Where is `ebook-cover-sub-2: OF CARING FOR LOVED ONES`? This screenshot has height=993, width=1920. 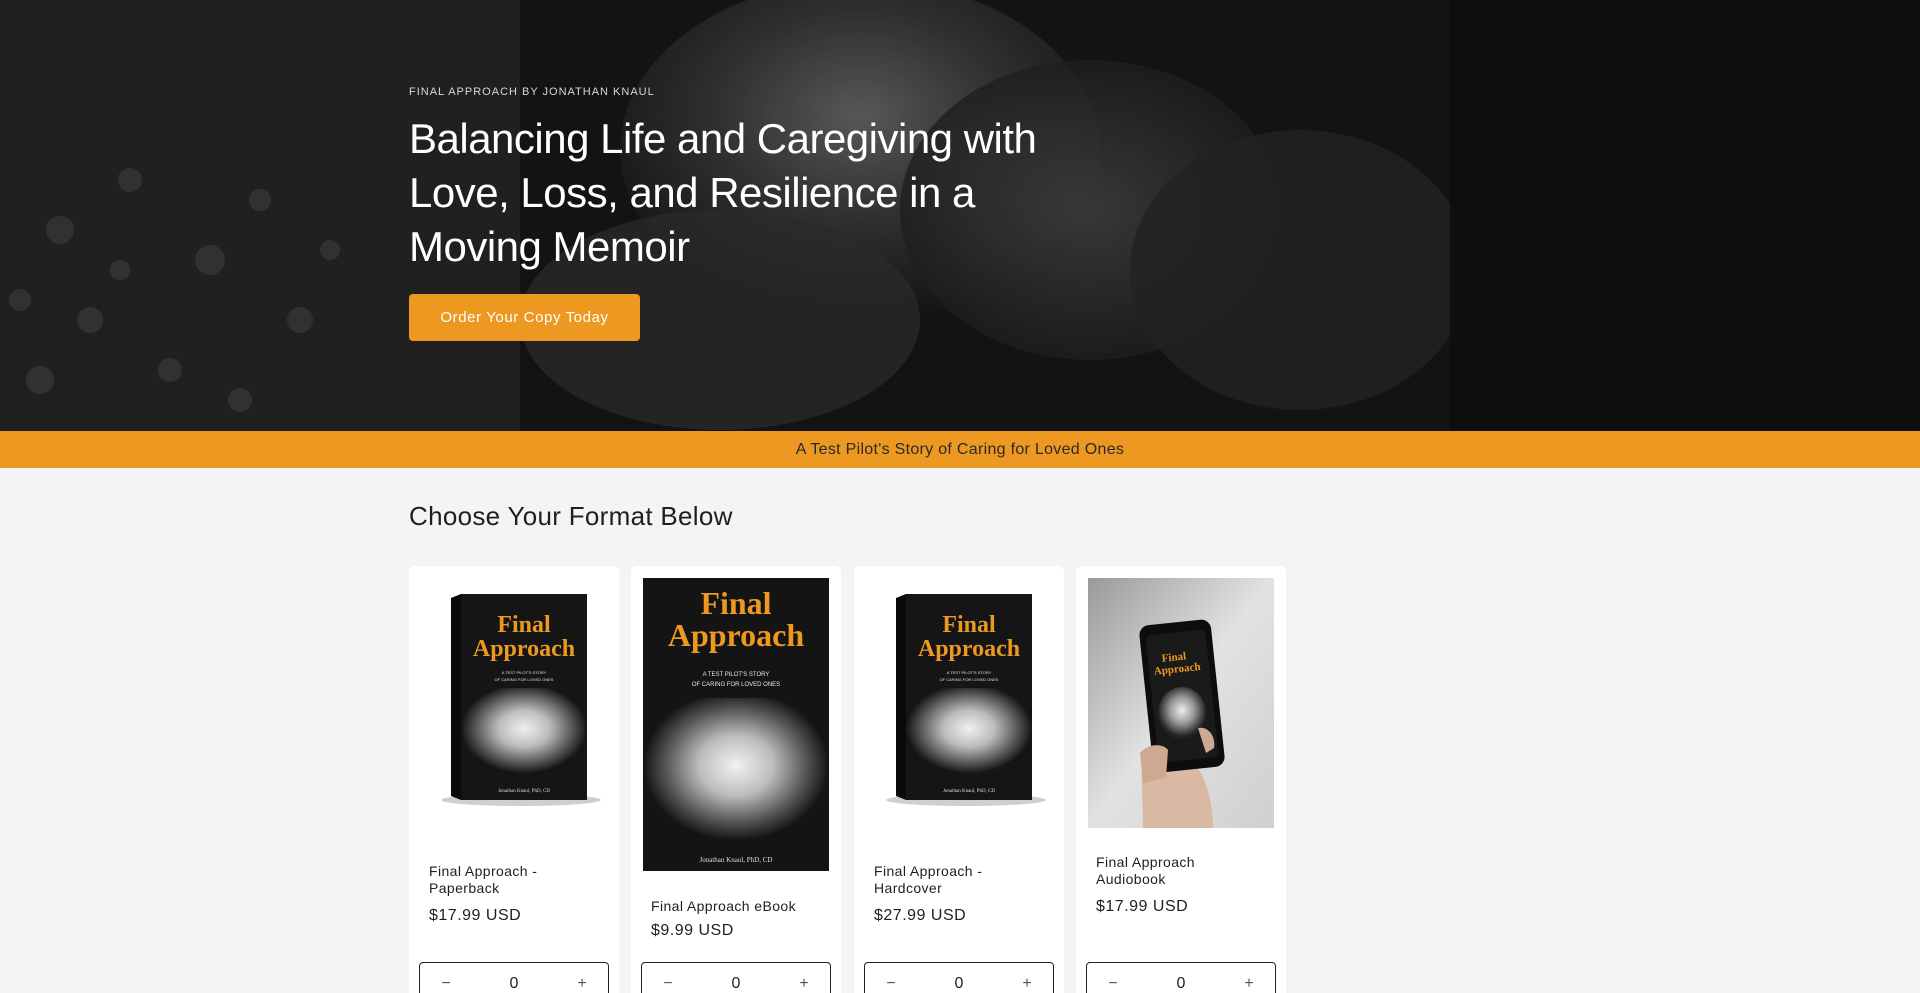
ebook-cover-sub-2: OF CARING FOR LOVED ONES is located at coordinates (736, 685).